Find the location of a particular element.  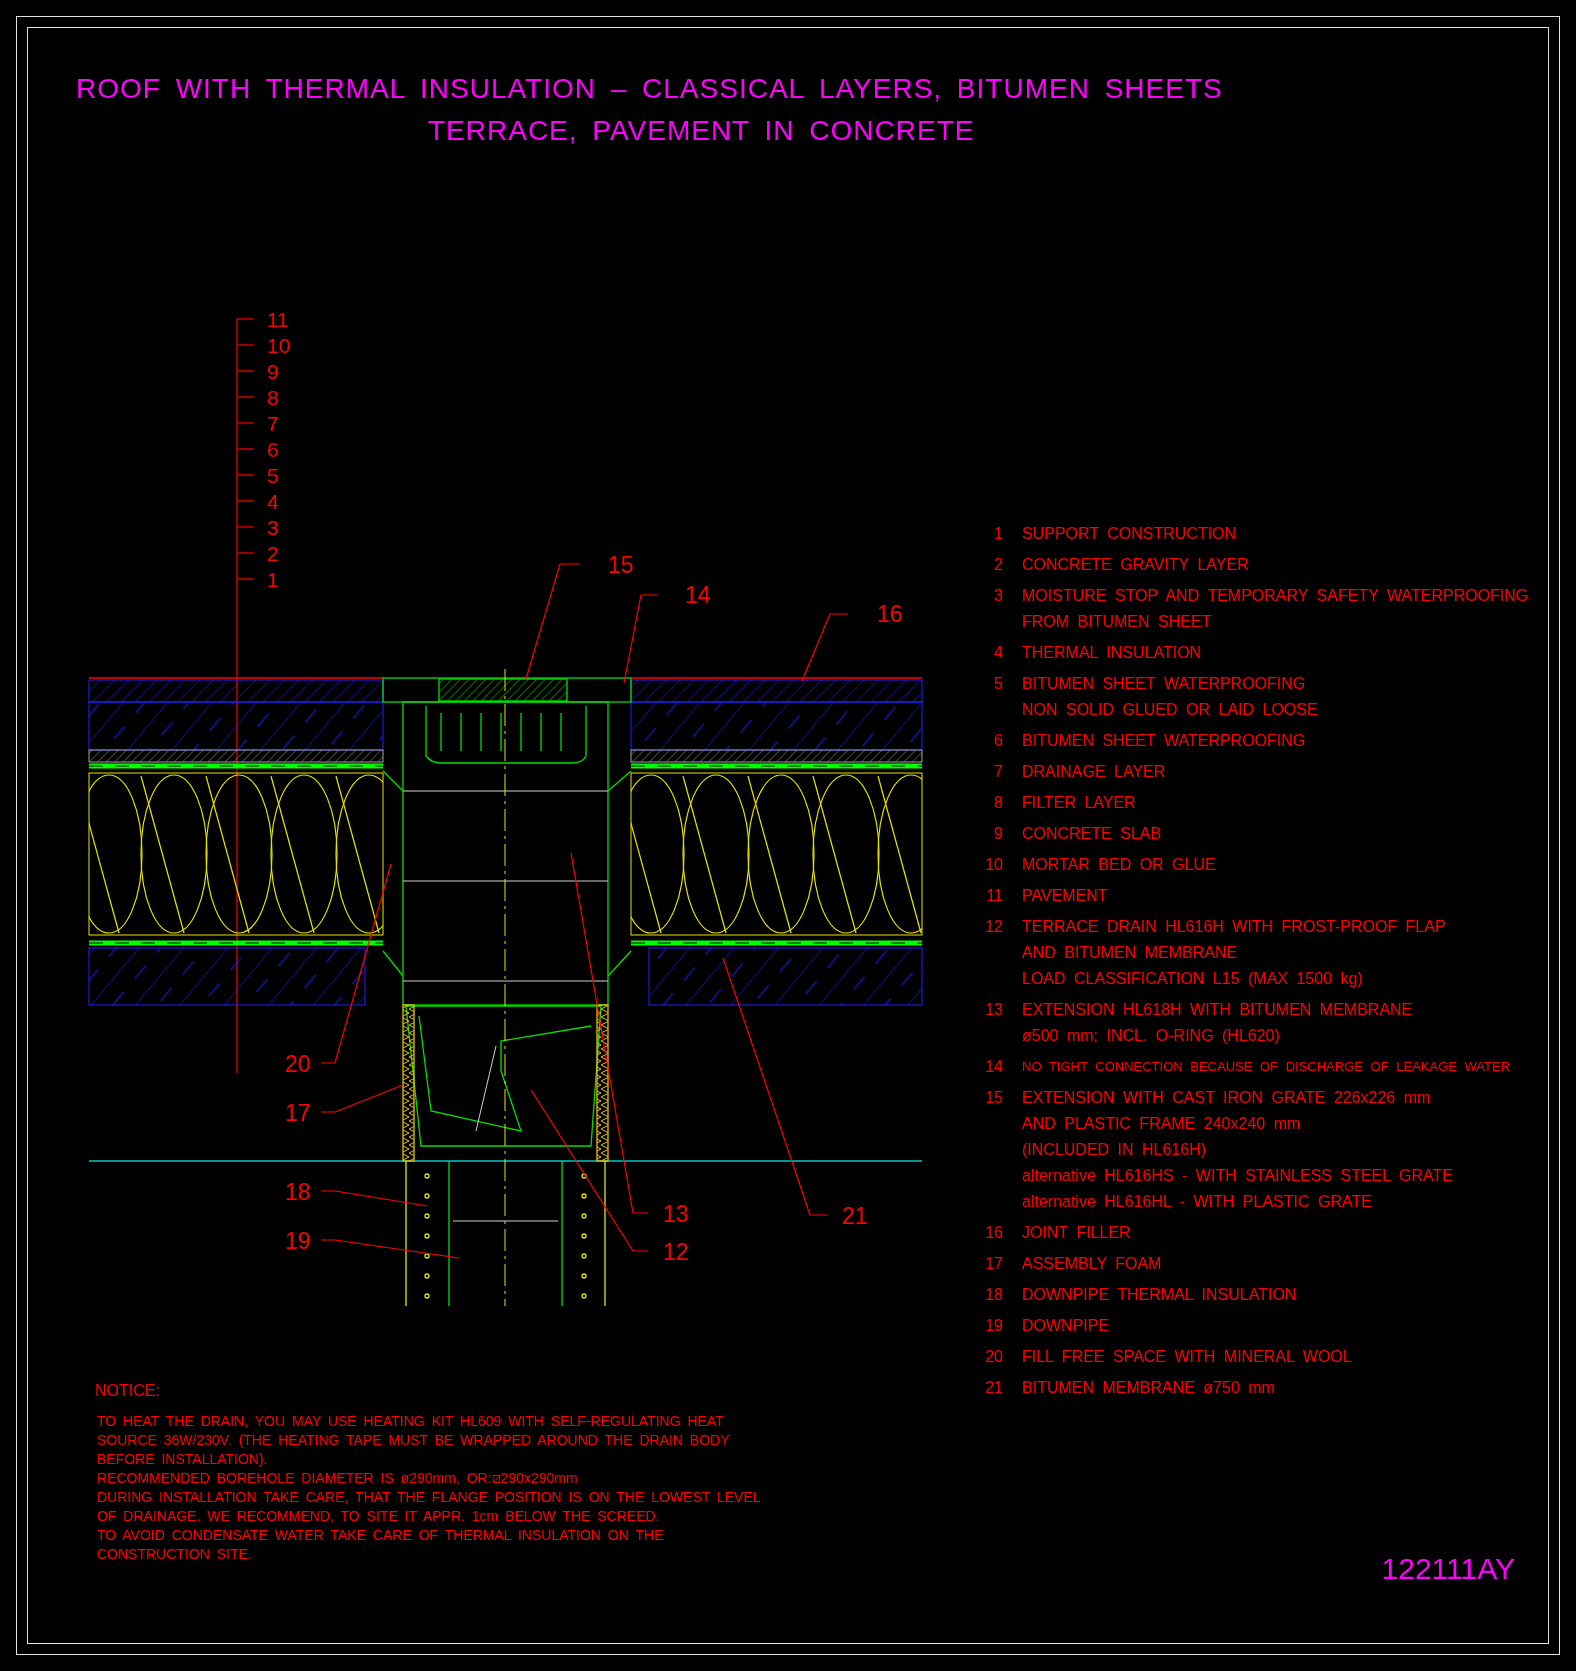

legend-text: NON SOLID GLUED OR LAID LOOSE is located at coordinates (1170, 710).